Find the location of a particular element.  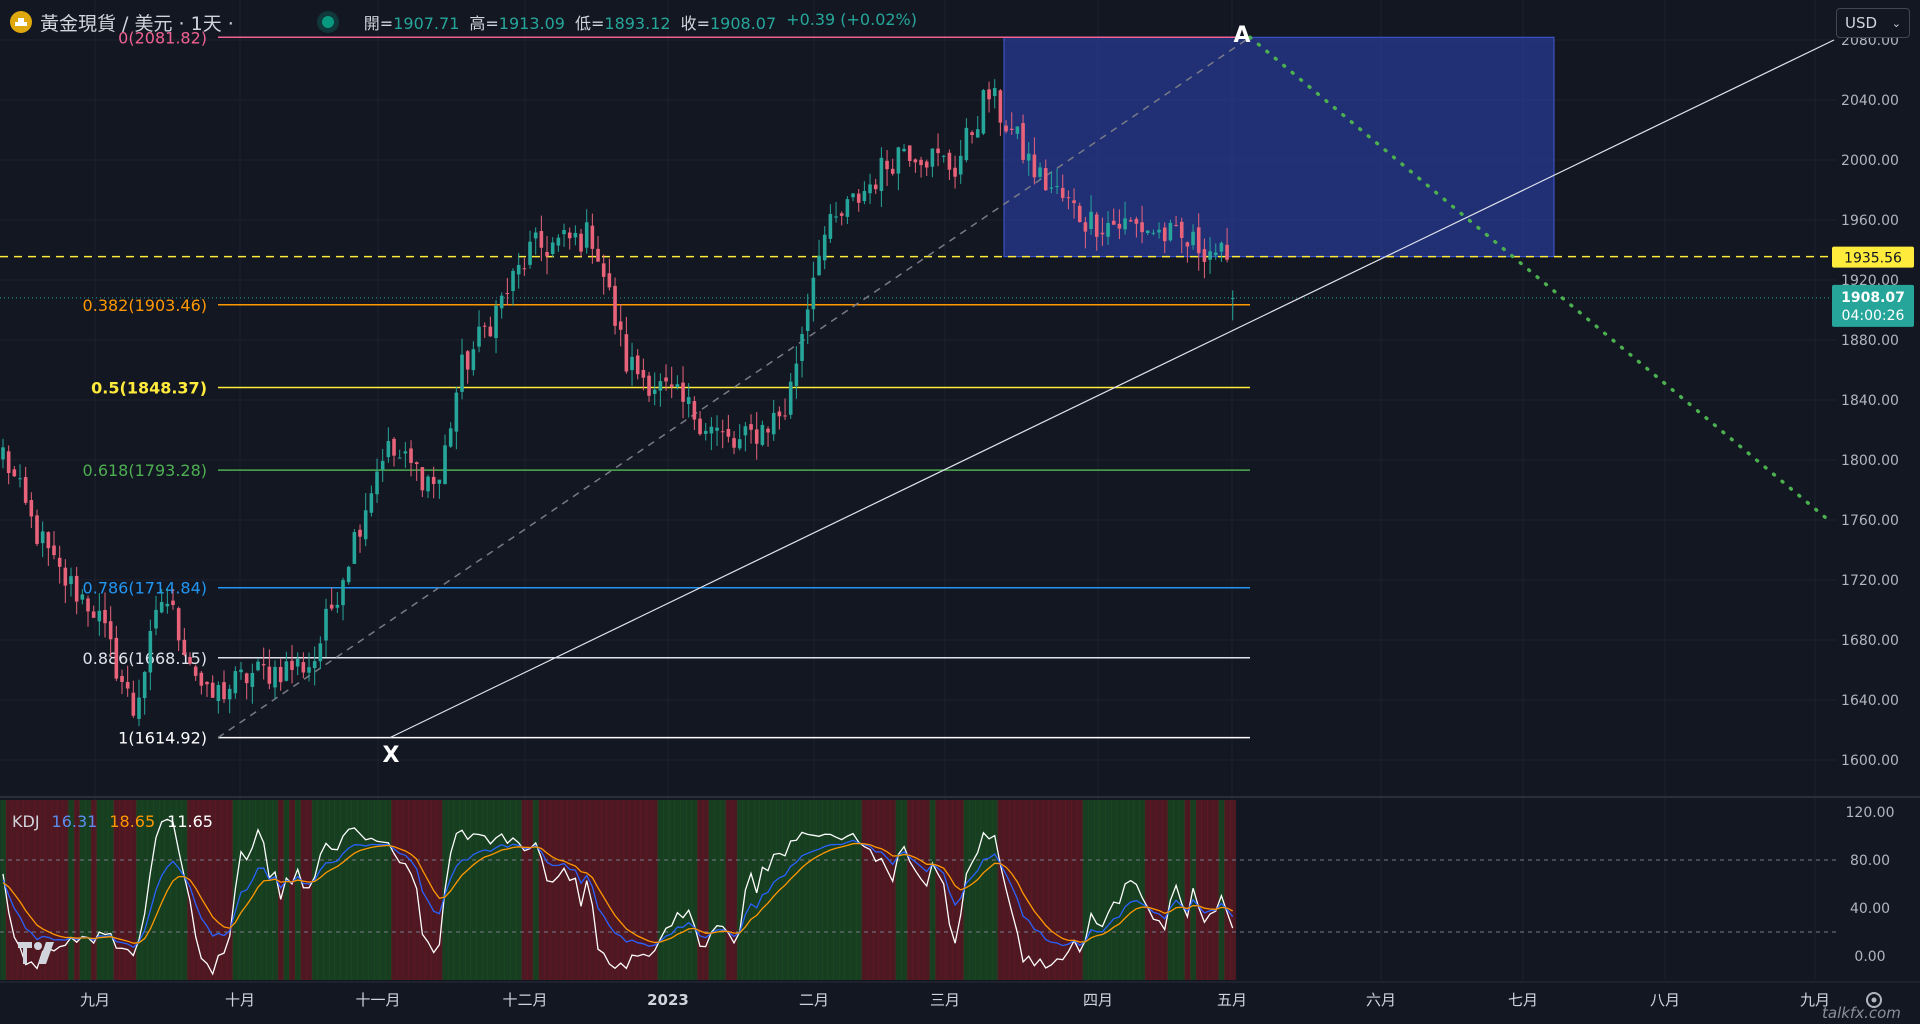

time-tick-label: 七月 is located at coordinates (1523, 1000).